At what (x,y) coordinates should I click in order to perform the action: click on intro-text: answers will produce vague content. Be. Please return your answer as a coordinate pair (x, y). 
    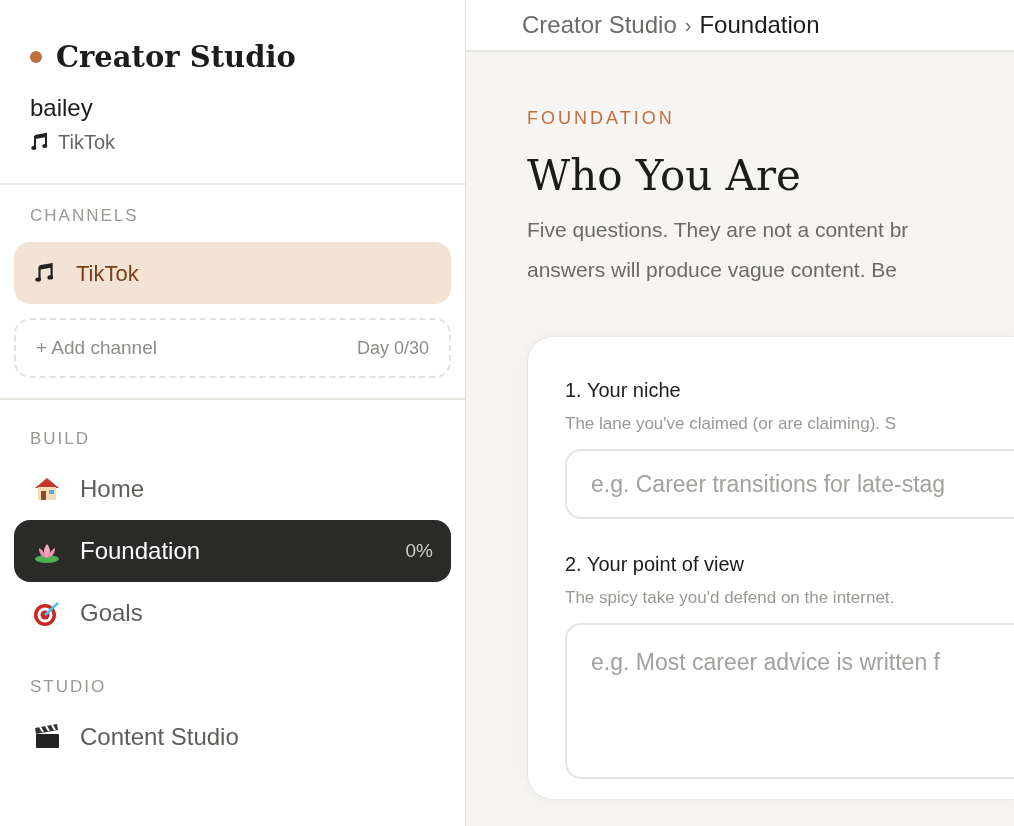
    Looking at the image, I should click on (713, 270).